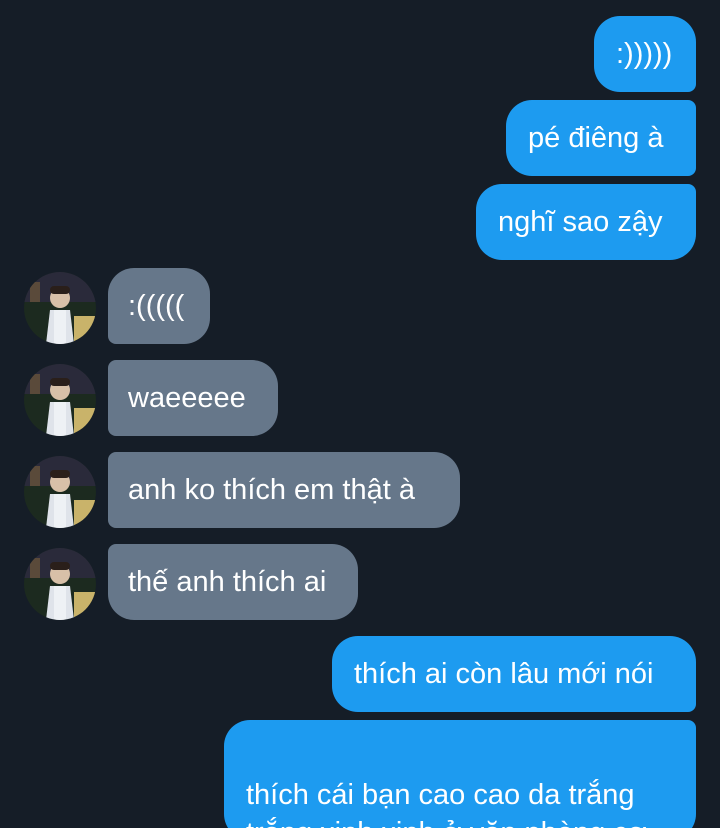 This screenshot has width=720, height=828. Describe the element at coordinates (596, 138) in the screenshot. I see `message-text: pé điêng à` at that location.